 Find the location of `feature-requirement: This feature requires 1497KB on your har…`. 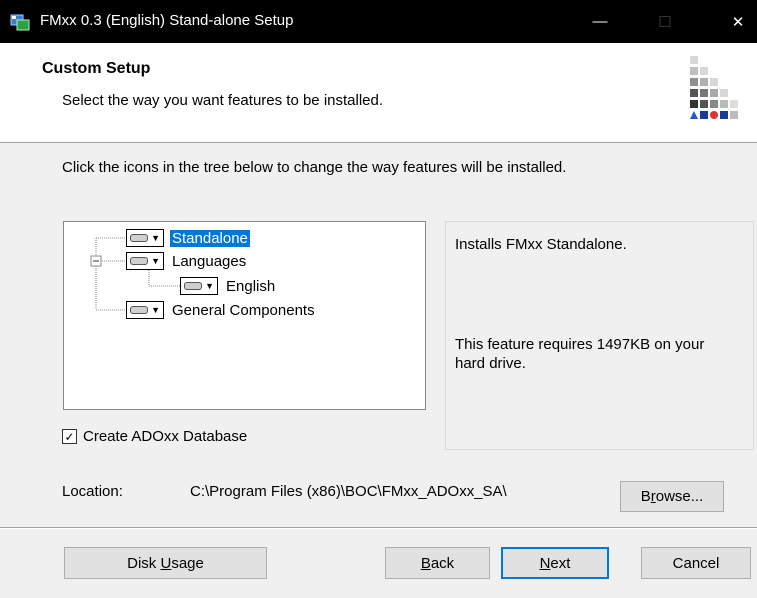

feature-requirement: This feature requires 1497KB on your har… is located at coordinates (580, 354).